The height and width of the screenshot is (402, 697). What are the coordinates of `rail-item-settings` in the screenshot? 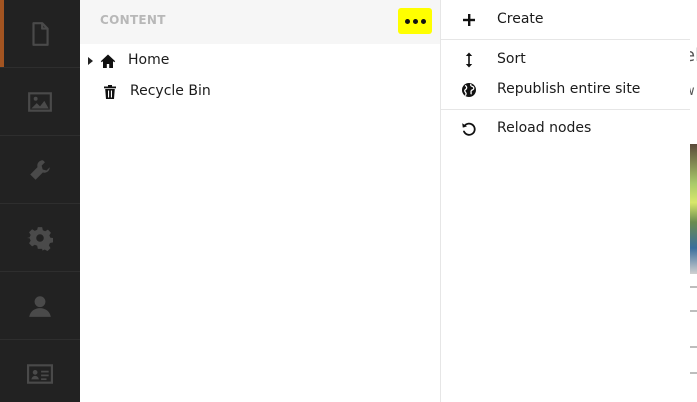 It's located at (40, 238).